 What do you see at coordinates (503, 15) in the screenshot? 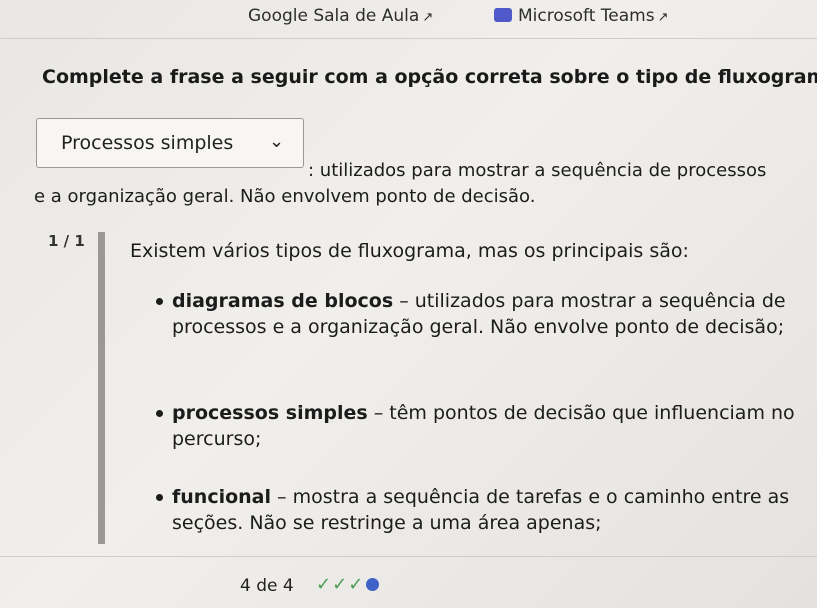
I see `teams-logo-icon` at bounding box center [503, 15].